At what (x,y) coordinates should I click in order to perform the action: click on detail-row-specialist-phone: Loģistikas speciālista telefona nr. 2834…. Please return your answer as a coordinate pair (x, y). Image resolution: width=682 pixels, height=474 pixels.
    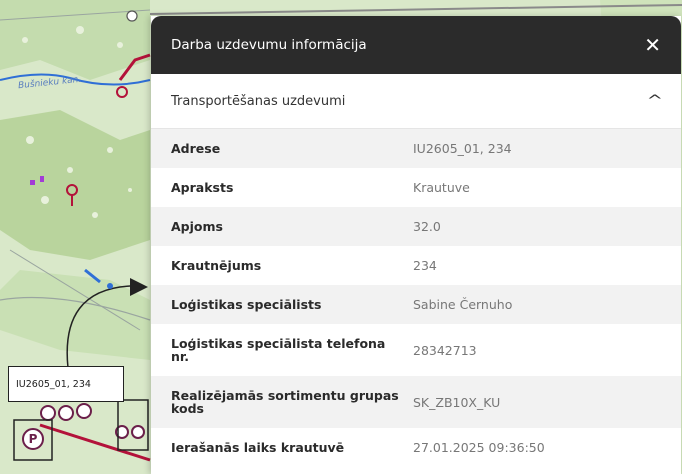
    Looking at the image, I should click on (416, 350).